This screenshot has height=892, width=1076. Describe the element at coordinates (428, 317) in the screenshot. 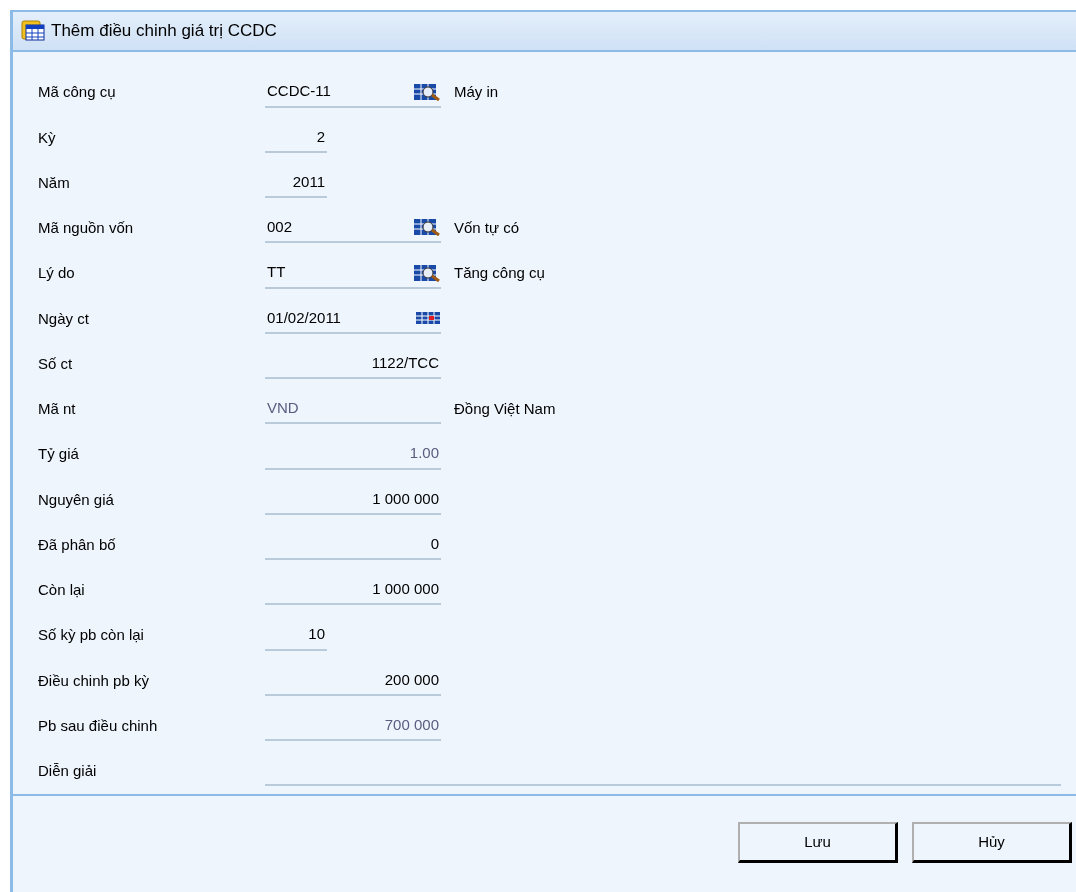

I see `calendar-icon` at that location.